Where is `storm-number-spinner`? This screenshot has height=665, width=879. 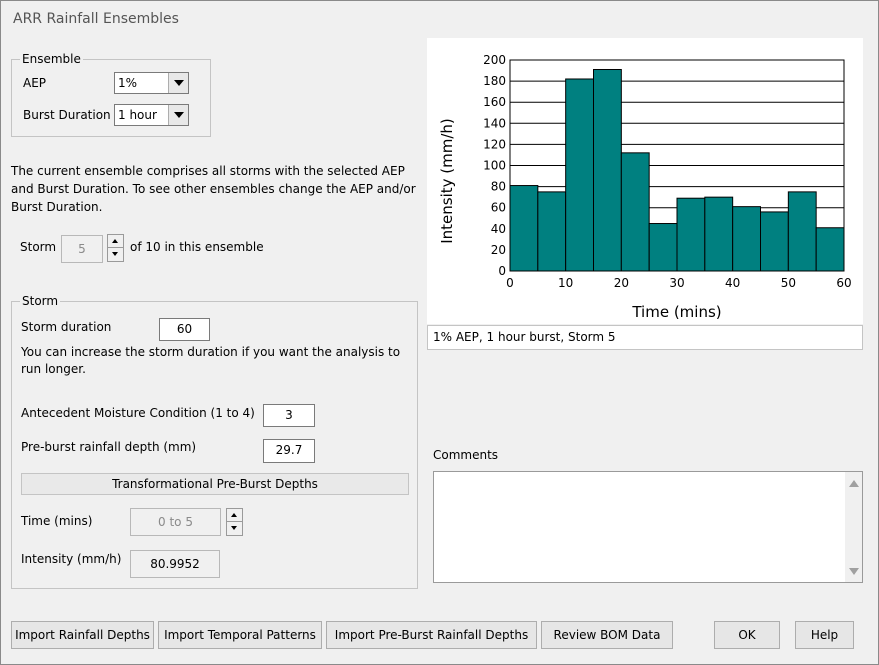
storm-number-spinner is located at coordinates (115, 248).